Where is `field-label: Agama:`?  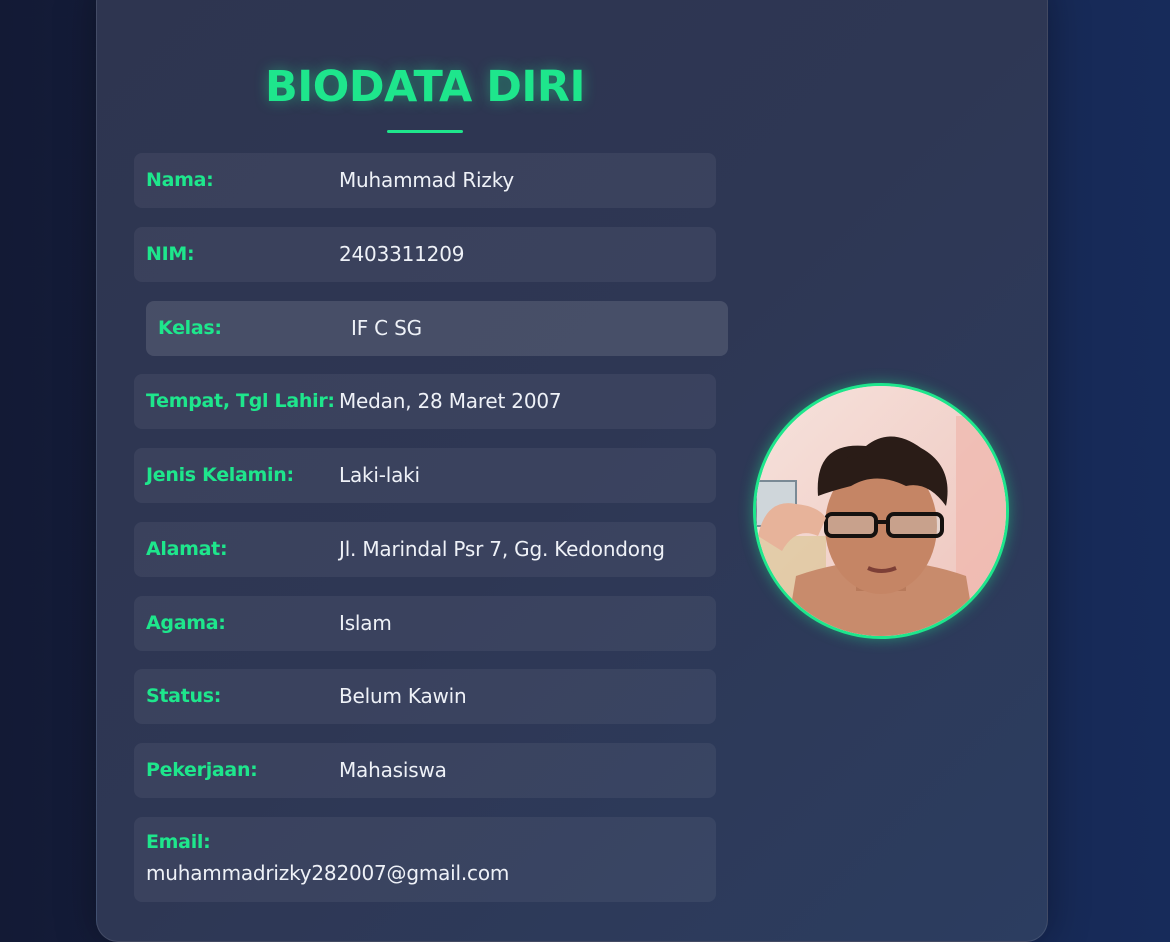 field-label: Agama: is located at coordinates (186, 623).